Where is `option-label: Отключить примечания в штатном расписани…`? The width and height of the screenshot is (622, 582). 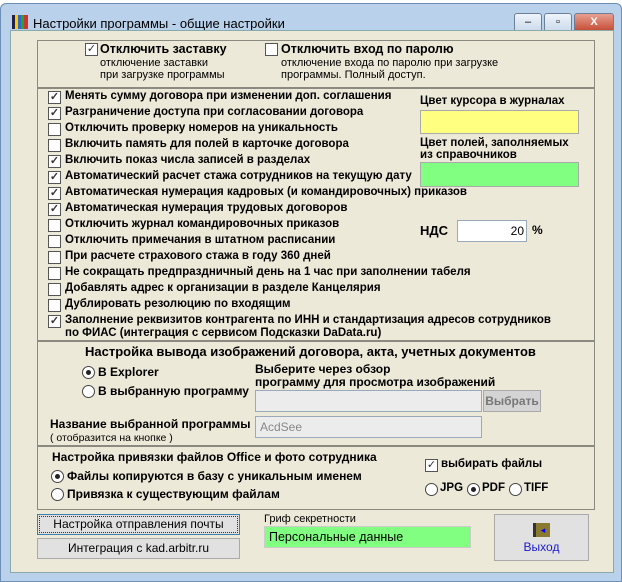
option-label: Отключить примечания в штатном расписани… is located at coordinates (200, 240).